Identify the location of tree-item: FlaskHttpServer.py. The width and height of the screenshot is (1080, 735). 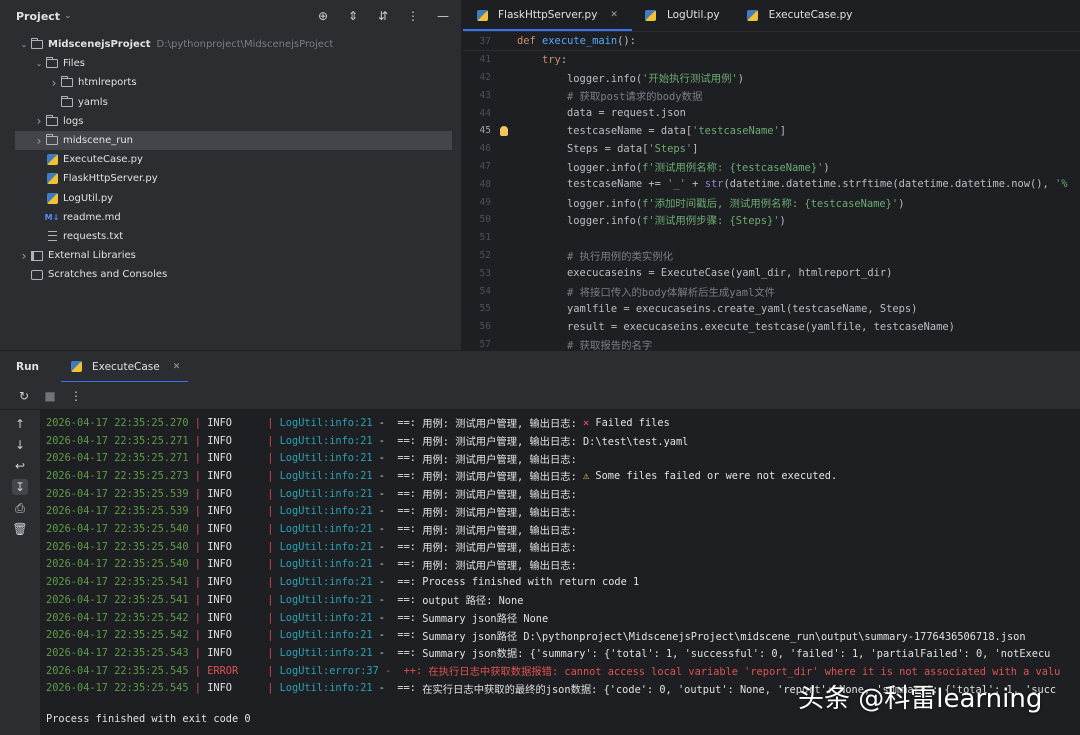
(231, 178).